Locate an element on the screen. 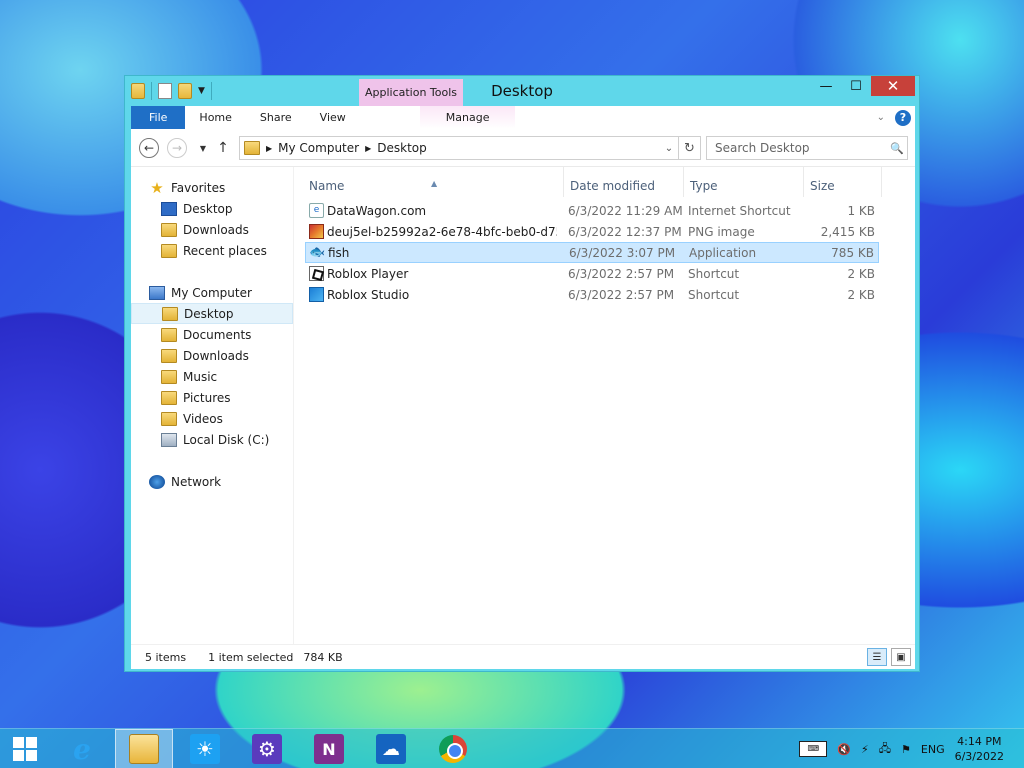  file-size: 1 KB is located at coordinates (861, 210).